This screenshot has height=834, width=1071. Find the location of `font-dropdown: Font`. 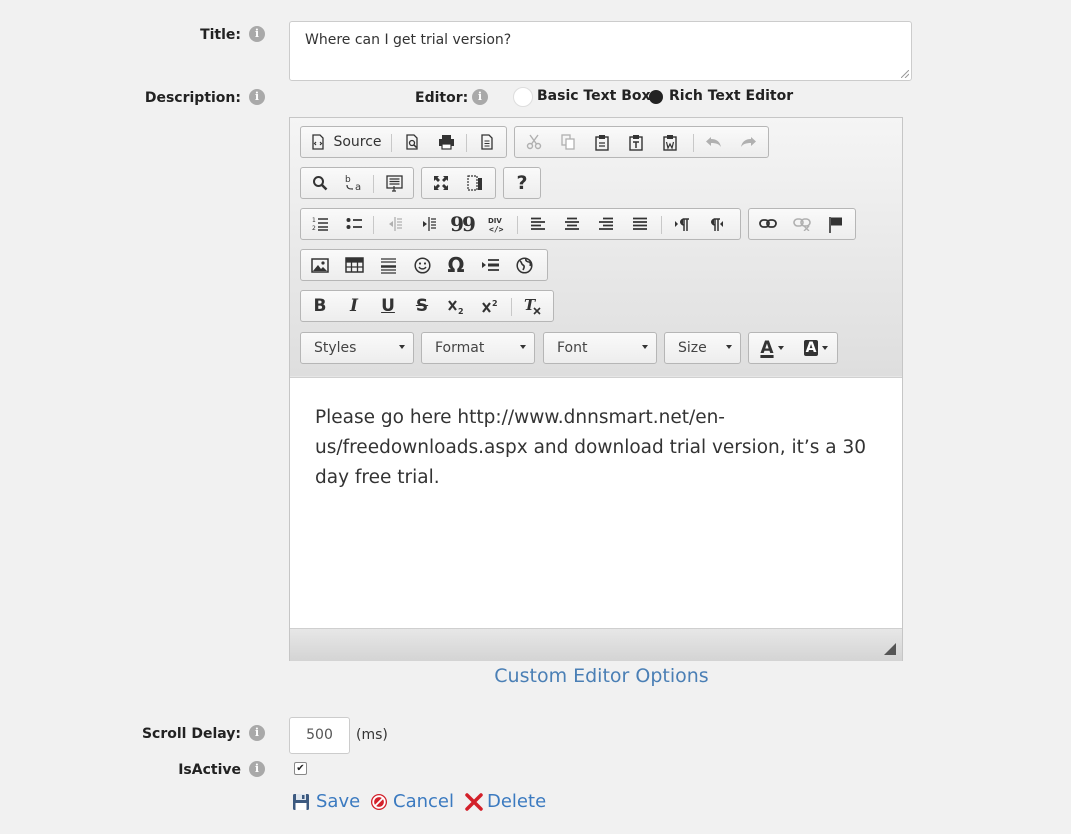

font-dropdown: Font is located at coordinates (600, 348).